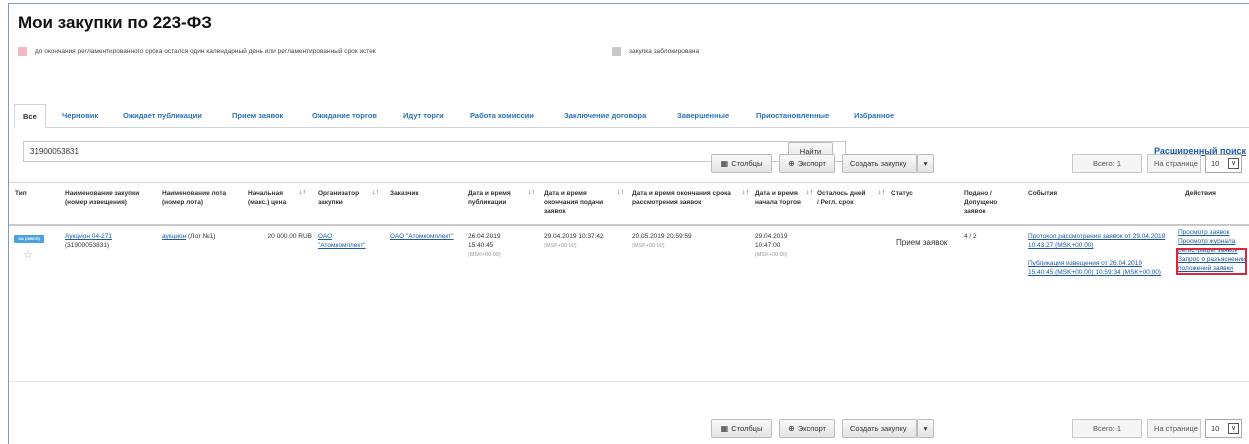  I want to click on purchase-name-link: Аукцион 04-271, so click(88, 236).